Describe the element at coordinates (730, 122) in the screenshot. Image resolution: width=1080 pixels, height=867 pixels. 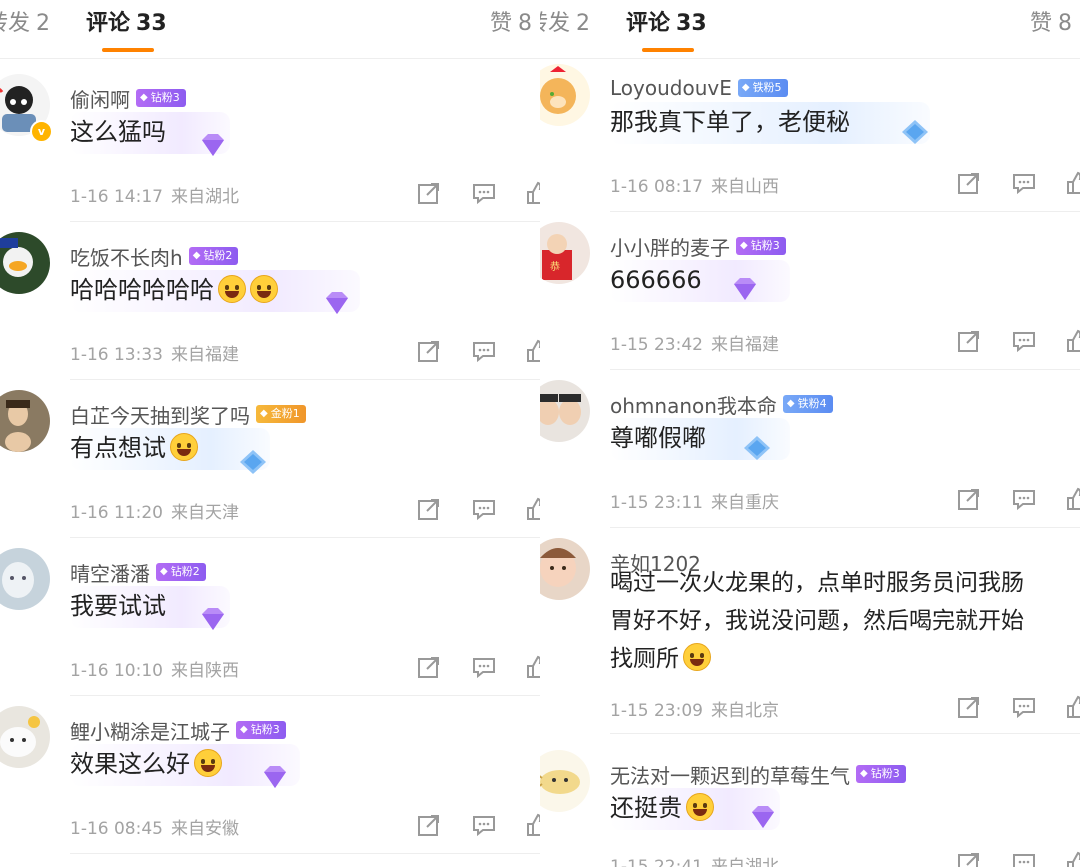
I see `comment-text: 那我真下单了，老便秘` at that location.